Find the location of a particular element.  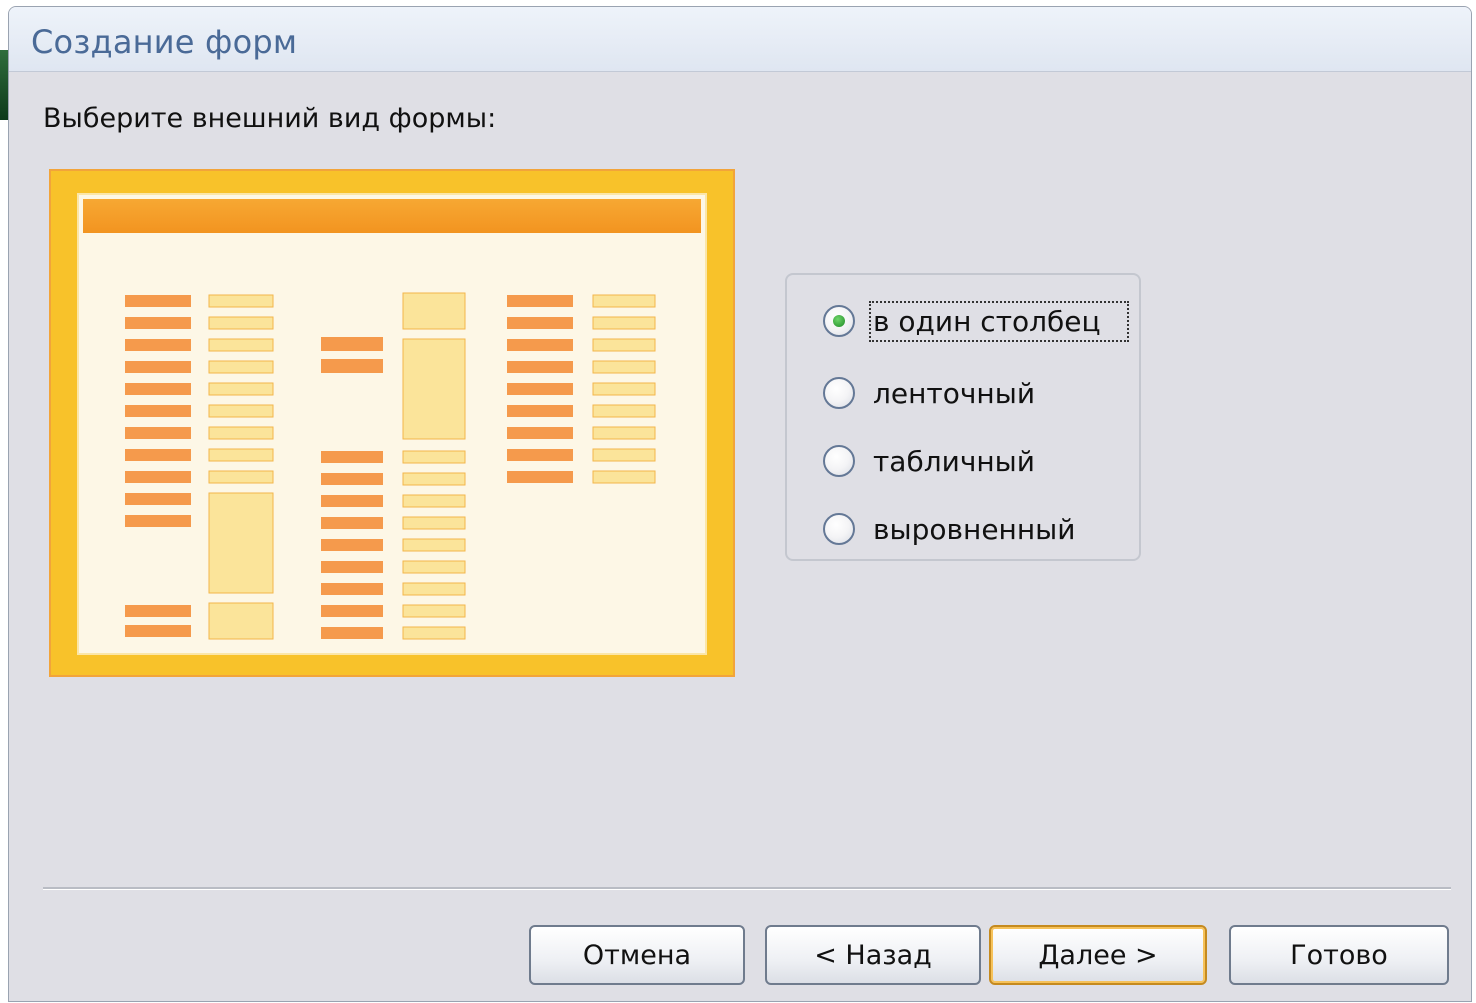

option-columnar: в один столбец is located at coordinates (976, 321).